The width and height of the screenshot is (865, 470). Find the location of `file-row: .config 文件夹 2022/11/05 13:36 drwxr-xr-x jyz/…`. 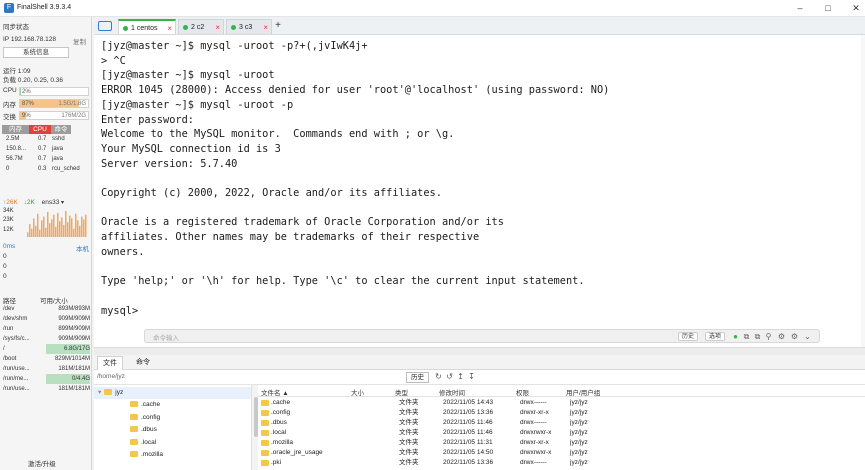

file-row: .config 文件夹 2022/11/05 13:36 drwxr-xr-x jyz/… is located at coordinates (561, 413).